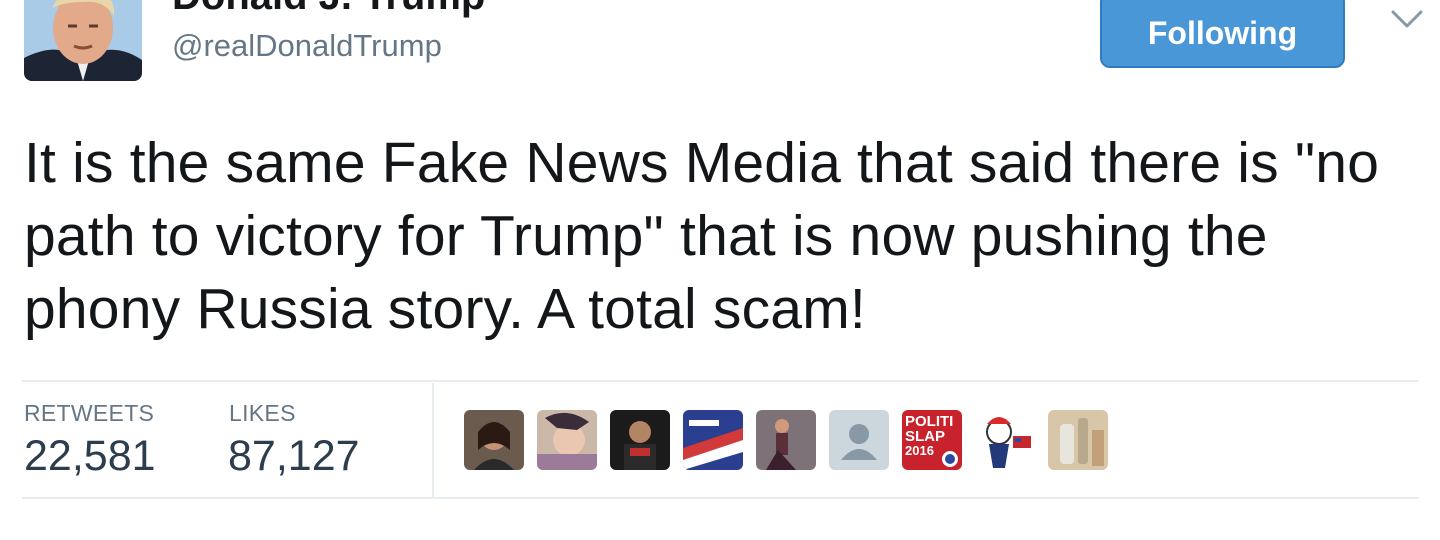 This screenshot has height=540, width=1440. I want to click on display-name: Donald J. Trump, so click(328, 10).